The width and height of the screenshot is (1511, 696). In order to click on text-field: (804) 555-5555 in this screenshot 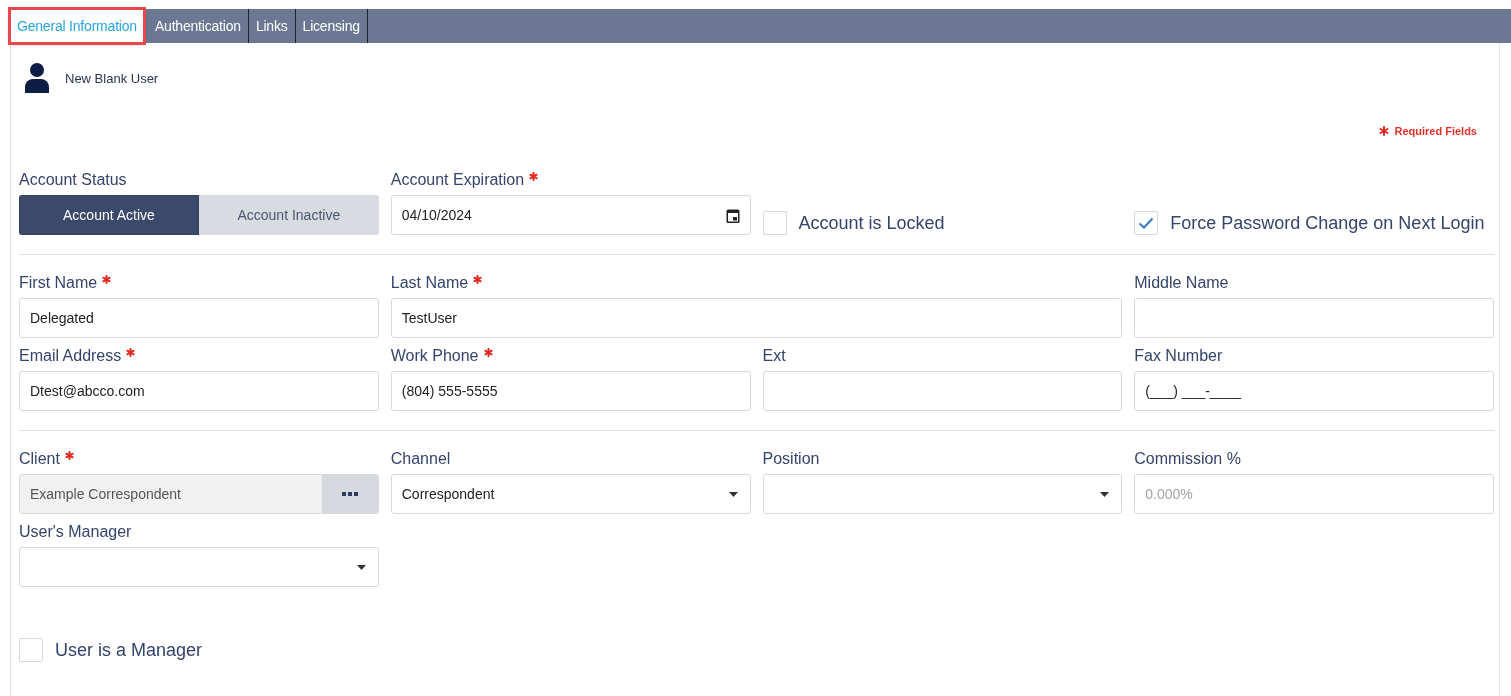, I will do `click(570, 391)`.